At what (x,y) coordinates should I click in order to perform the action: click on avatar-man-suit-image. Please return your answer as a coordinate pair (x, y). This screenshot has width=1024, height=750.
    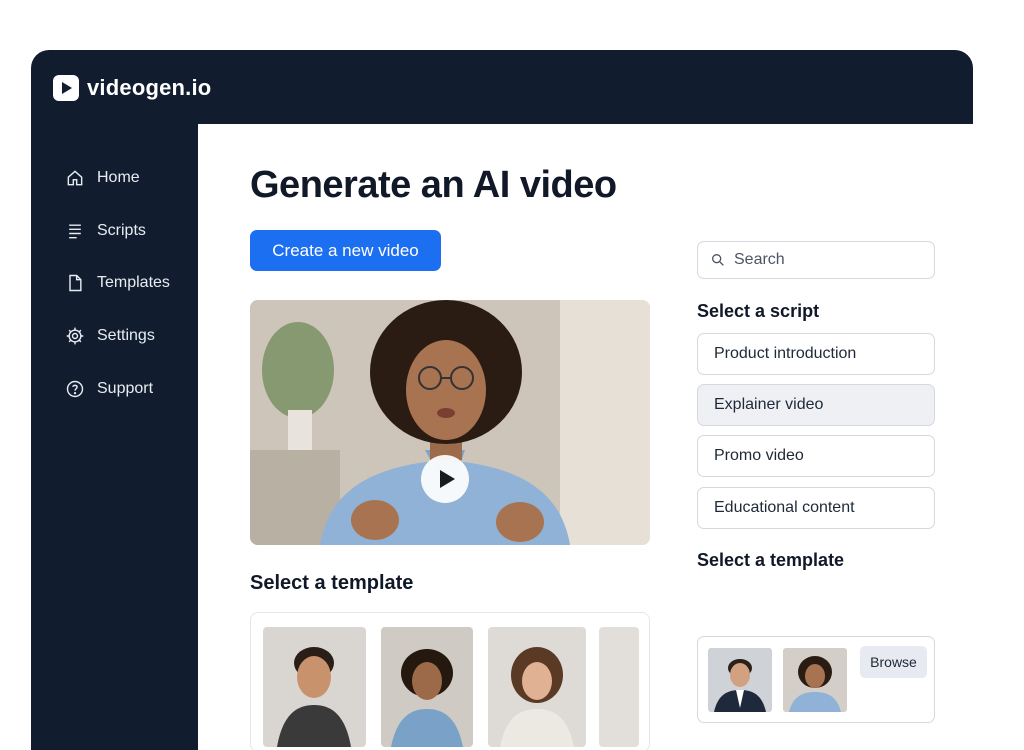
    Looking at the image, I should click on (740, 680).